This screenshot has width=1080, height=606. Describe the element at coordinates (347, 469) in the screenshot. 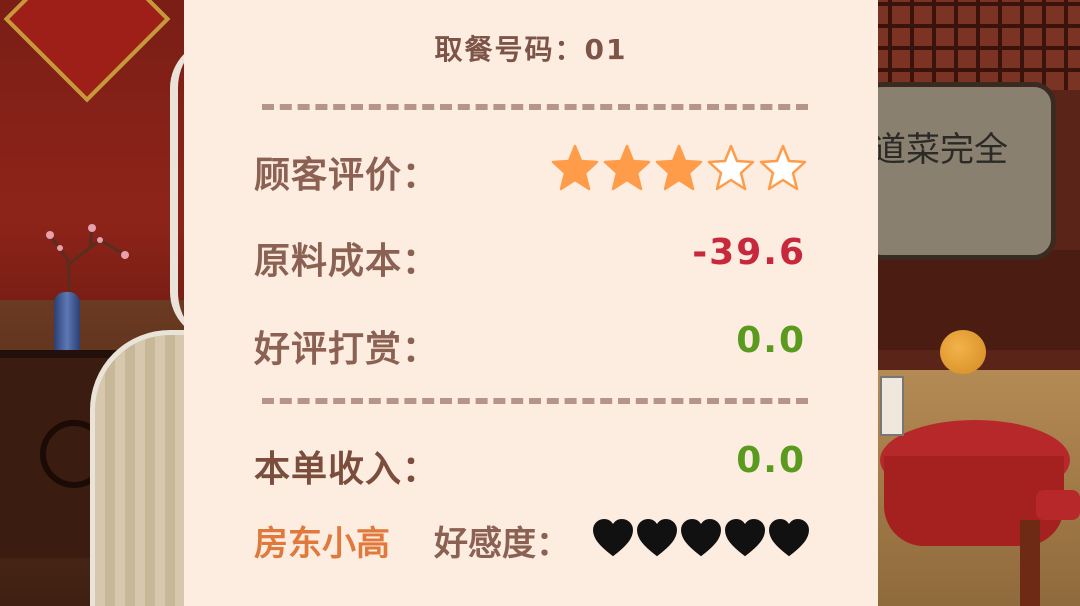

I see `order-income-label: 本单收入：` at that location.